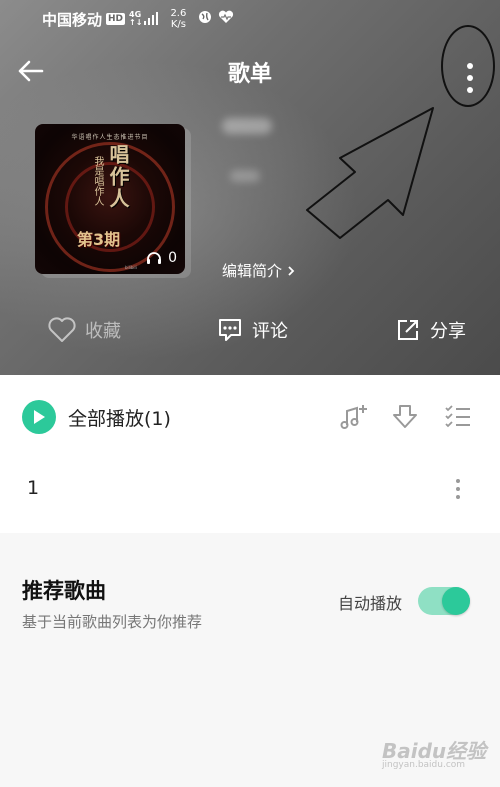 The width and height of the screenshot is (500, 787). I want to click on globe-icon, so click(205, 19).